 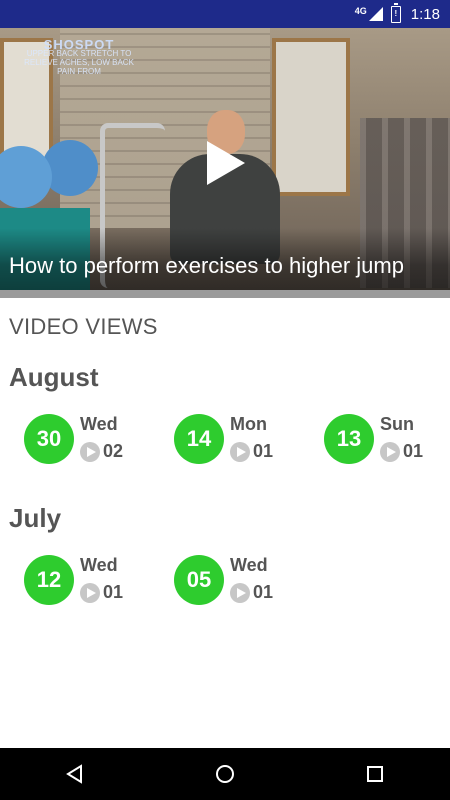 What do you see at coordinates (397, 424) in the screenshot?
I see `weekday-label: Sun` at bounding box center [397, 424].